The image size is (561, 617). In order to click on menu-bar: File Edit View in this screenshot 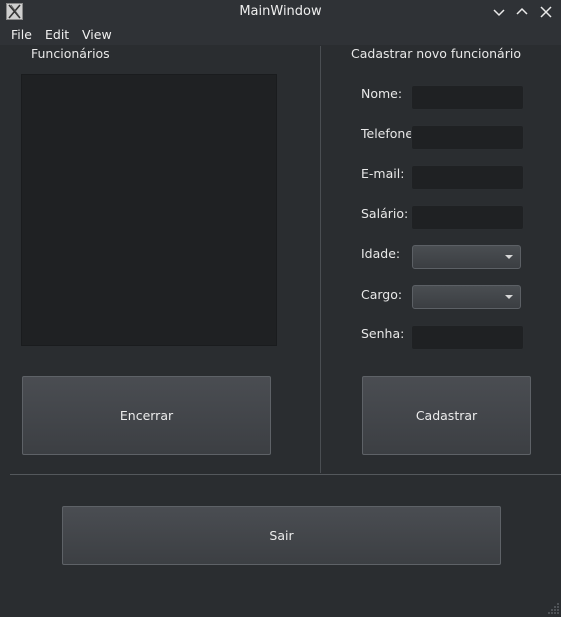, I will do `click(280, 34)`.